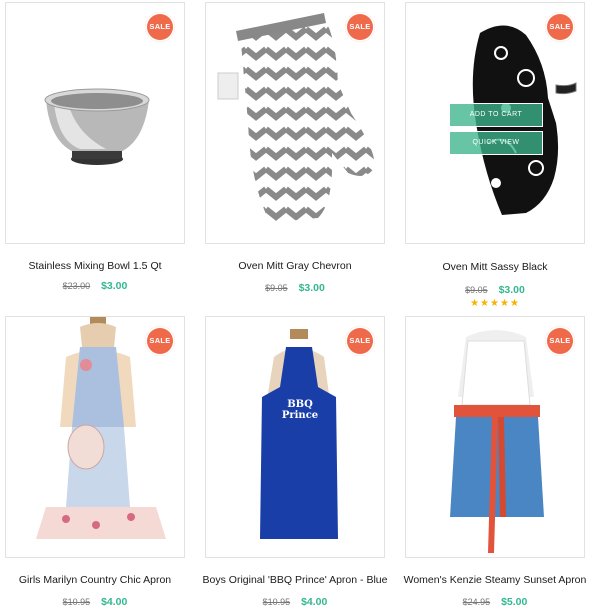 This screenshot has height=610, width=592. I want to click on product-title: Women's Kenzie Steamy Sunset Apron, so click(493, 580).